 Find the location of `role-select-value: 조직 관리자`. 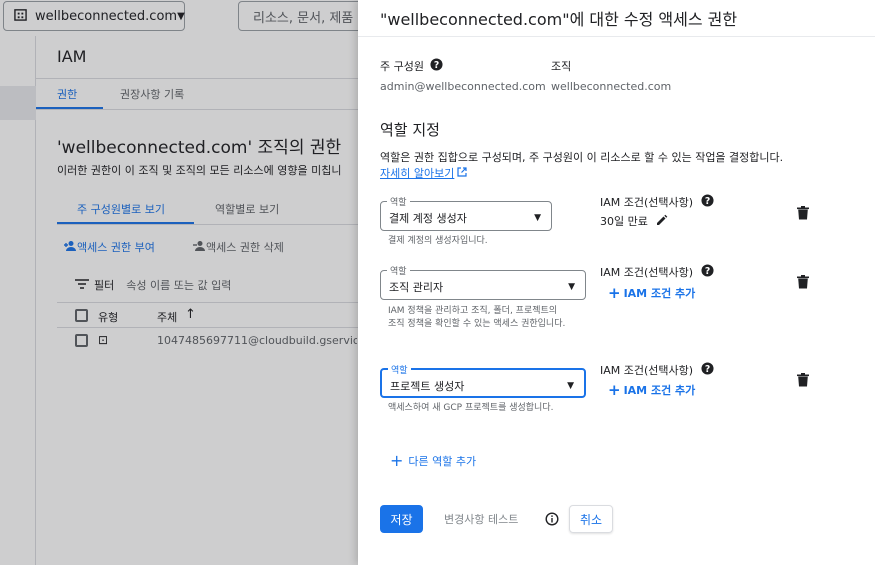

role-select-value: 조직 관리자 is located at coordinates (416, 287).